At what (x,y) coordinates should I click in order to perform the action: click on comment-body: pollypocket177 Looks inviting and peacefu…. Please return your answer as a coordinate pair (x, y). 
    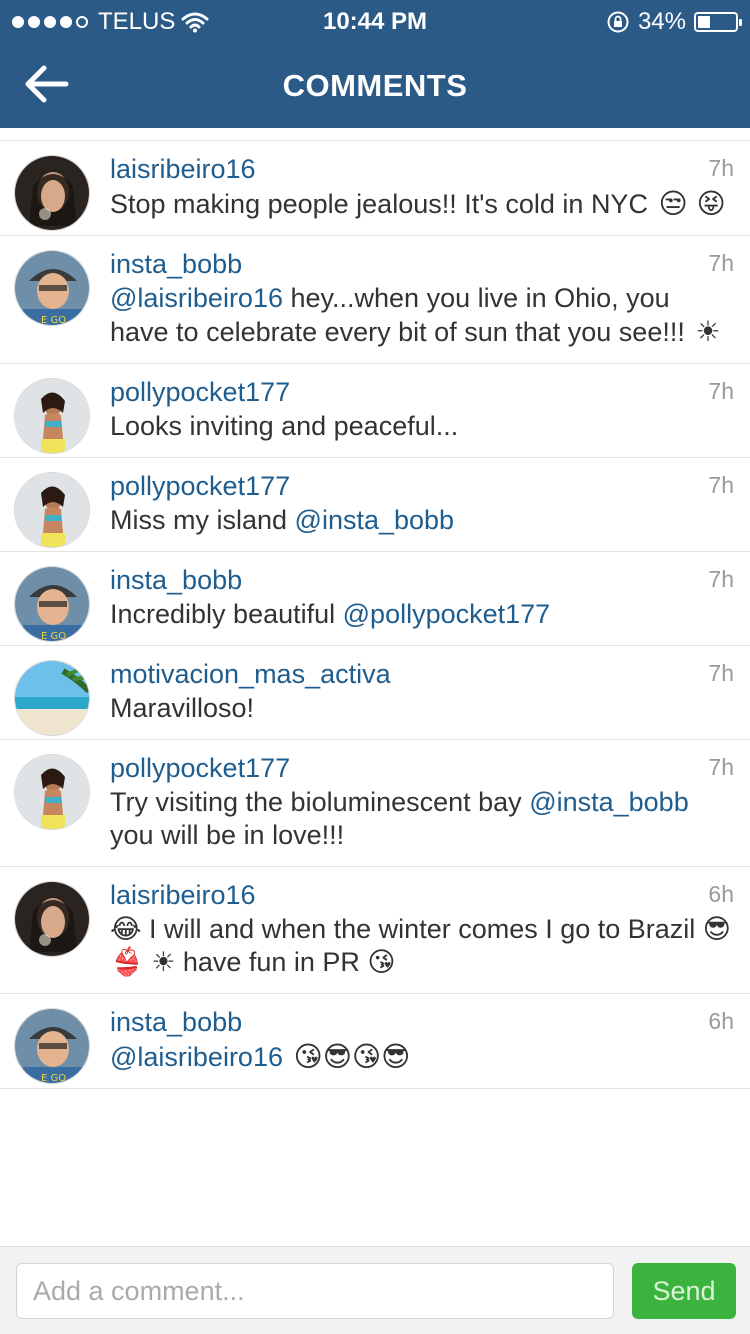
    Looking at the image, I should click on (422, 410).